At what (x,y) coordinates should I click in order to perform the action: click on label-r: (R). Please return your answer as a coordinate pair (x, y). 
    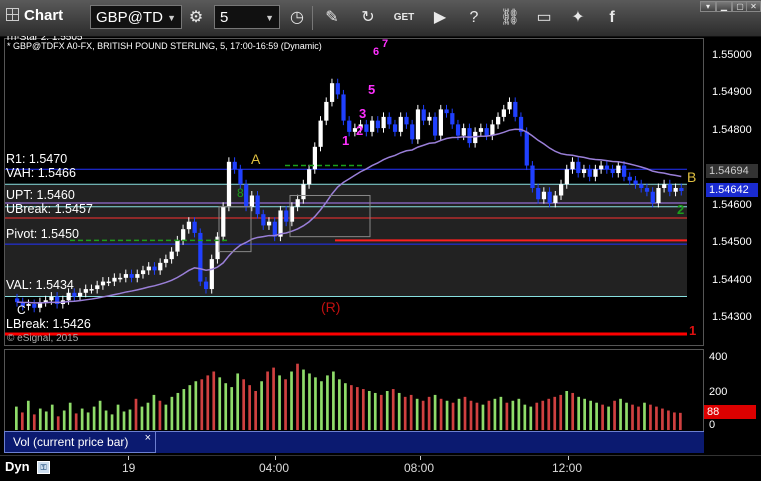
    Looking at the image, I should click on (330, 307).